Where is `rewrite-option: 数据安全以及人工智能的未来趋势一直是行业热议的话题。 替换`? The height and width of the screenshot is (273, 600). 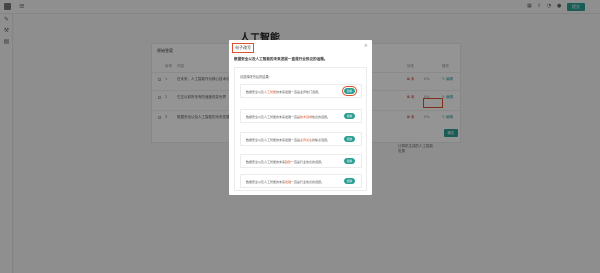
rewrite-option: 数据安全以及人工智能的未来趋势一直是行业热议的话题。 替换 is located at coordinates (301, 161).